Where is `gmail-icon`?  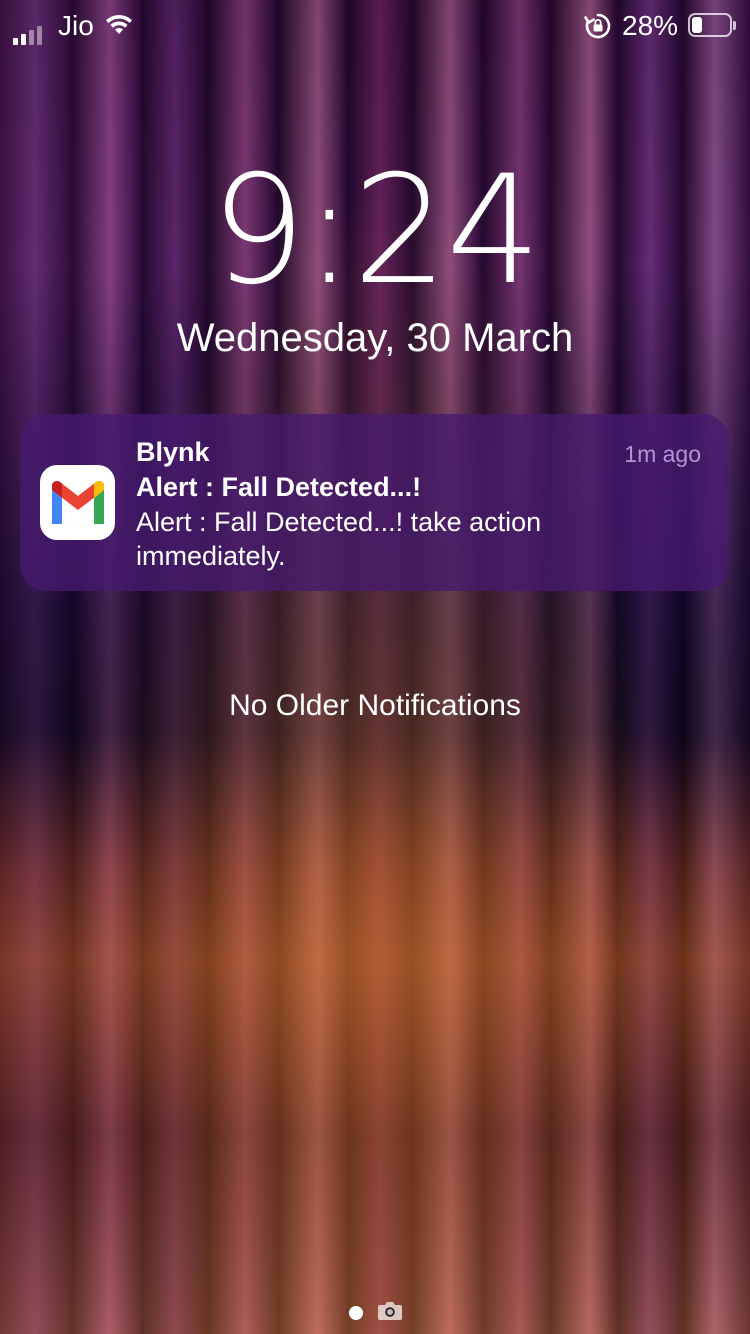 gmail-icon is located at coordinates (77, 502).